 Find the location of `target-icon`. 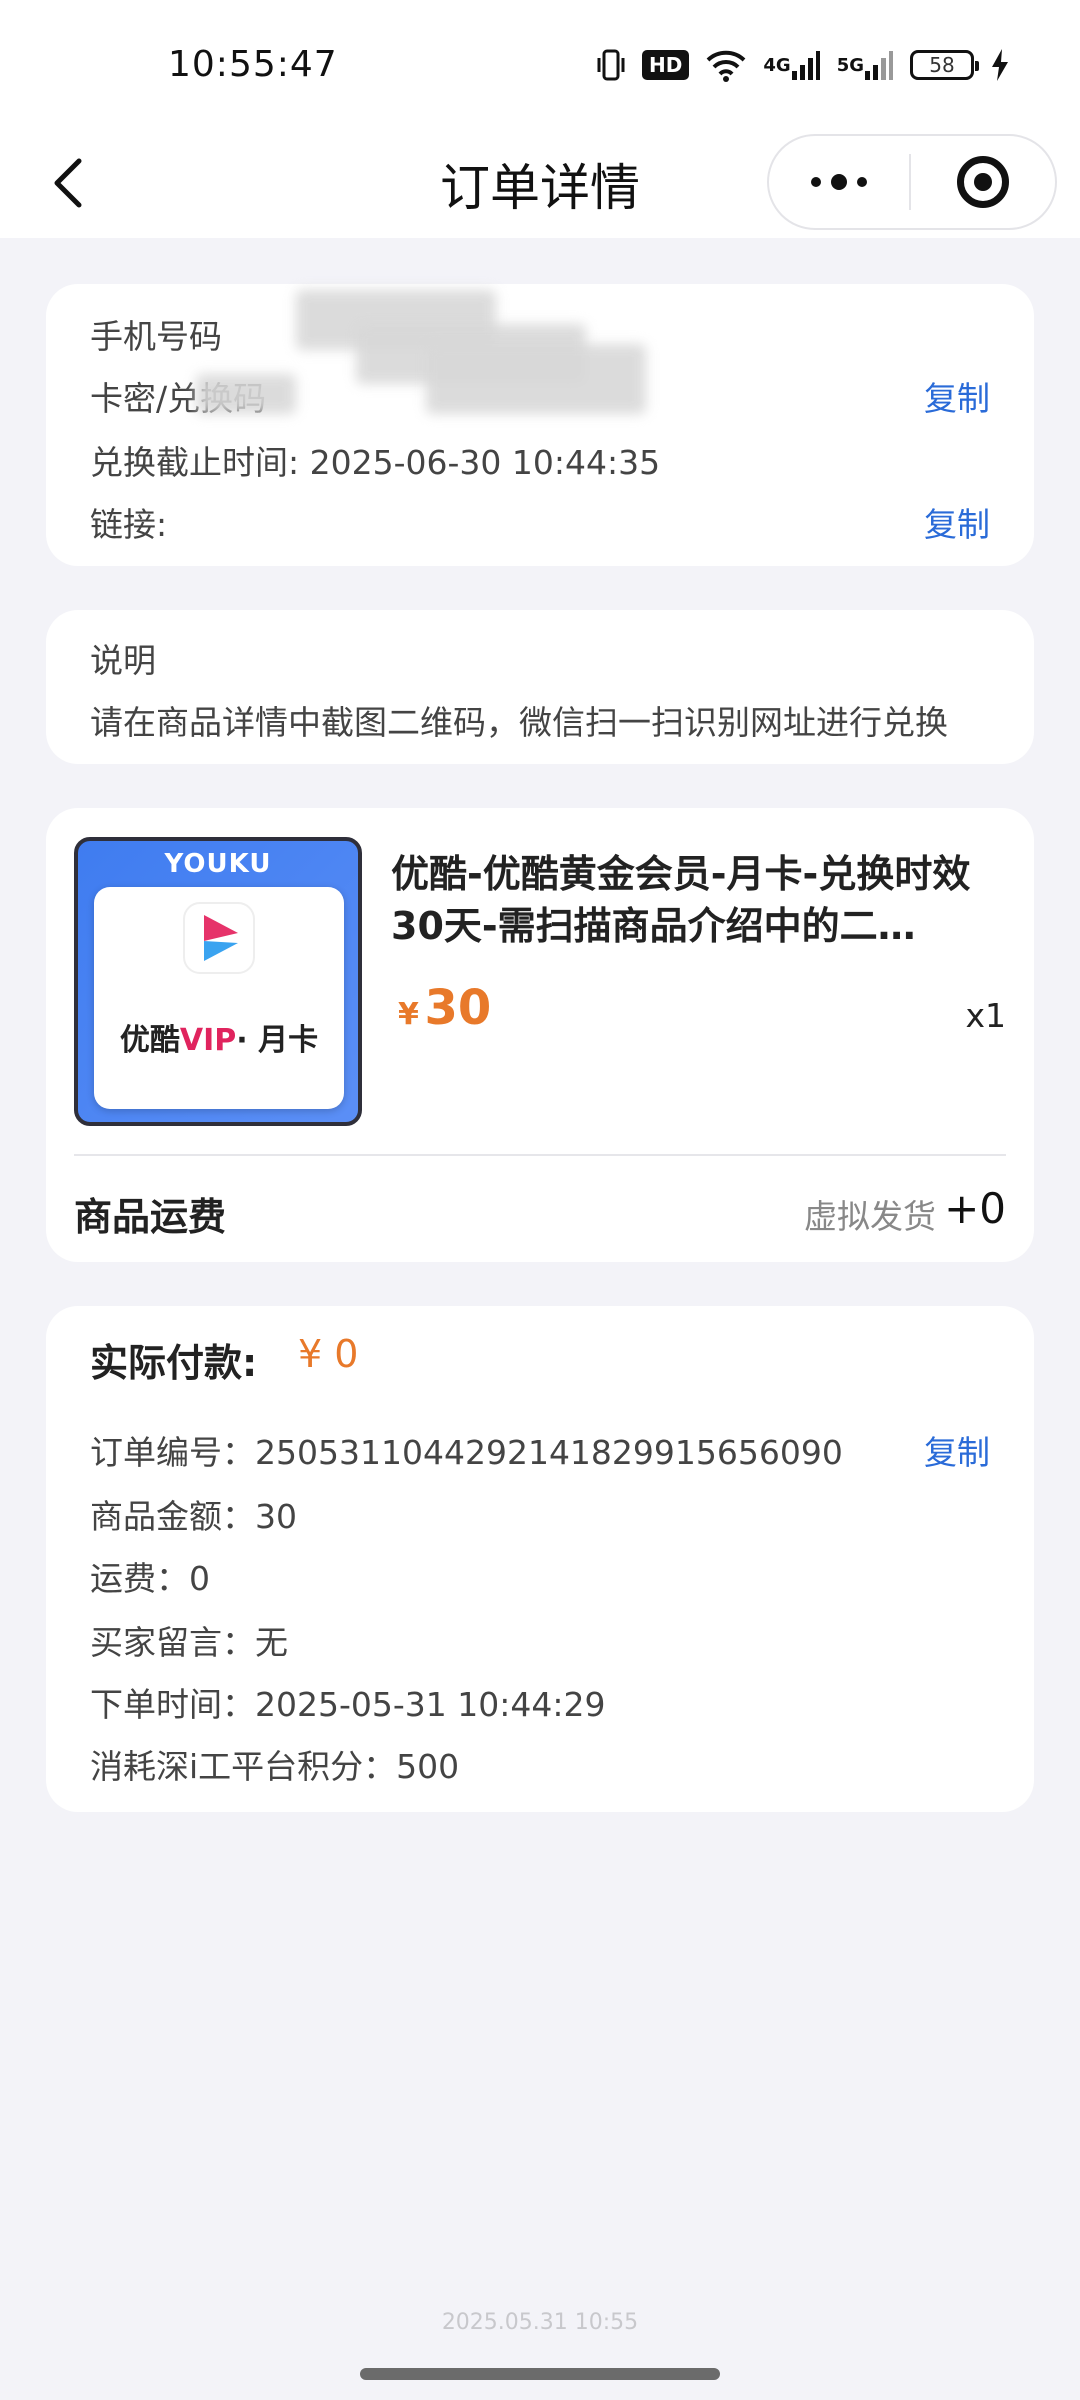

target-icon is located at coordinates (983, 182).